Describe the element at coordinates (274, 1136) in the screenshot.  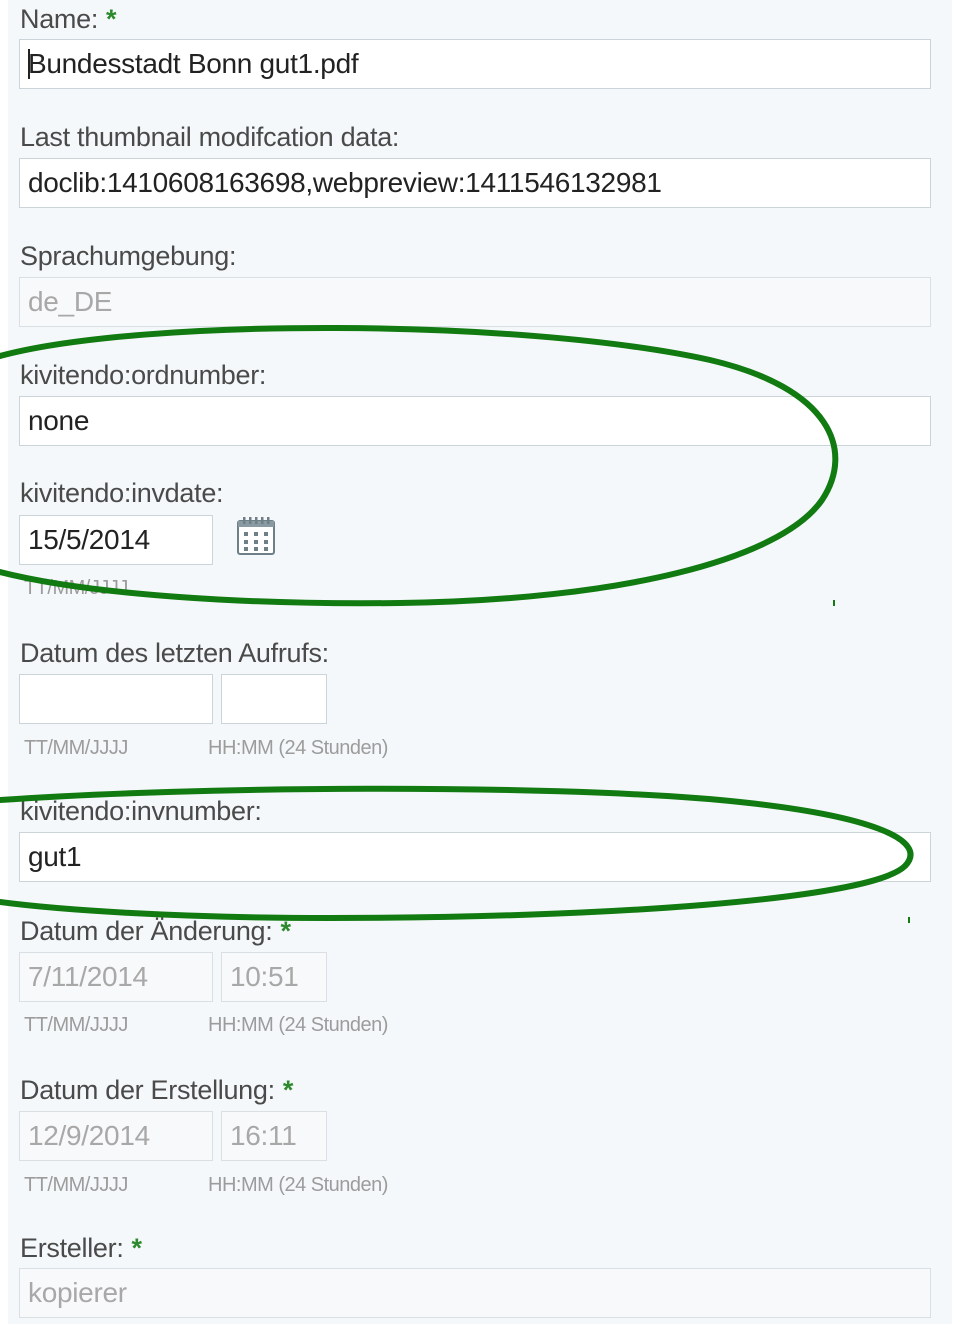
I see `created-time-input: 16:11` at that location.